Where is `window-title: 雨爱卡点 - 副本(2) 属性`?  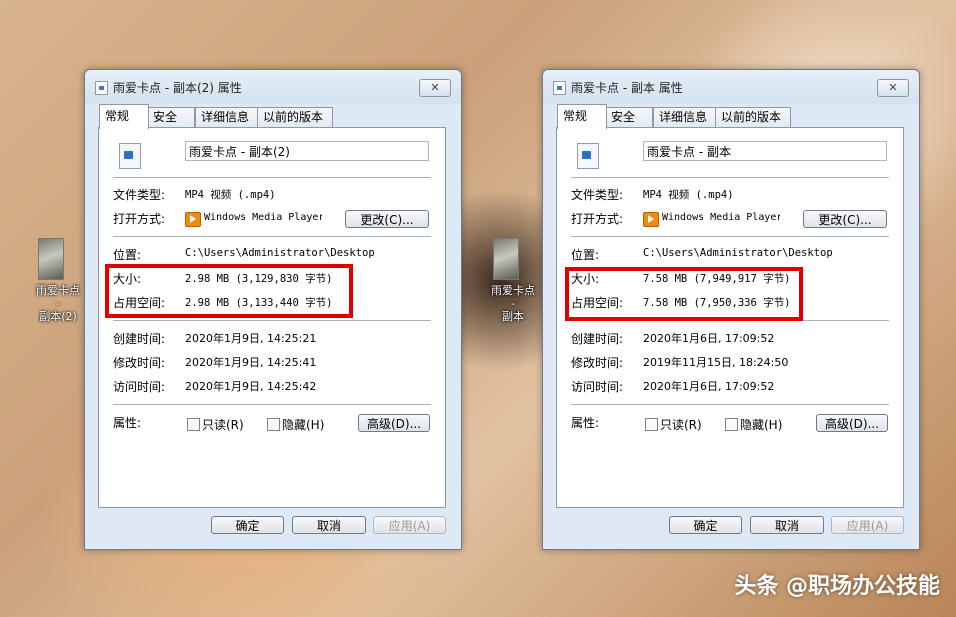
window-title: 雨爱卡点 - 副本(2) 属性 is located at coordinates (177, 88).